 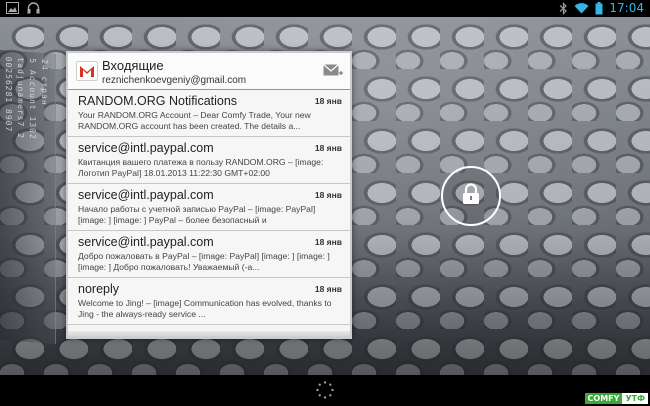 What do you see at coordinates (32, 99) in the screenshot?
I see `side-widget-text: 5 Account 1302` at bounding box center [32, 99].